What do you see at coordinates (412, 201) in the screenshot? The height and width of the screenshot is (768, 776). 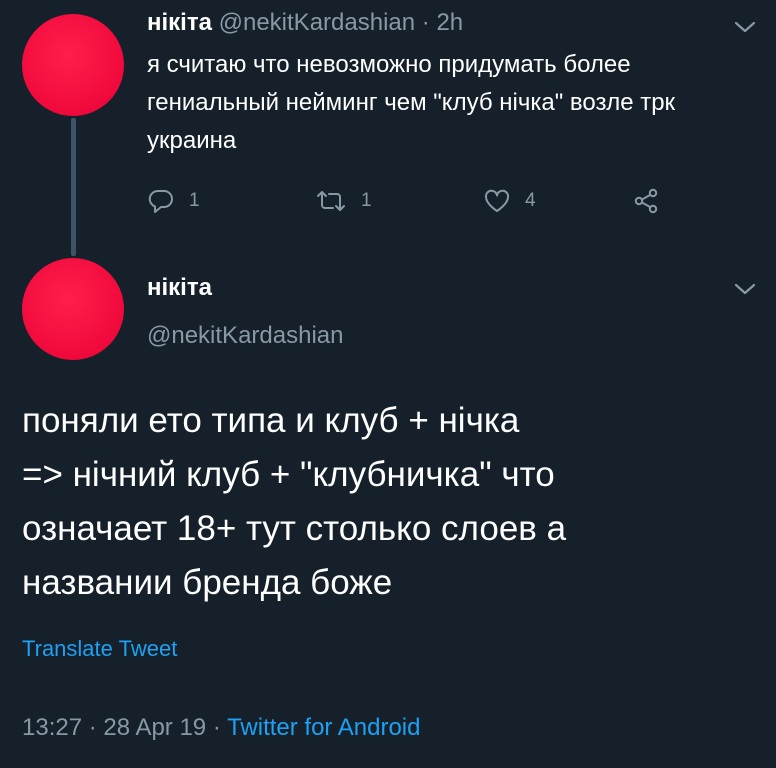 I see `parent-tweet-actions: 1 1 4` at bounding box center [412, 201].